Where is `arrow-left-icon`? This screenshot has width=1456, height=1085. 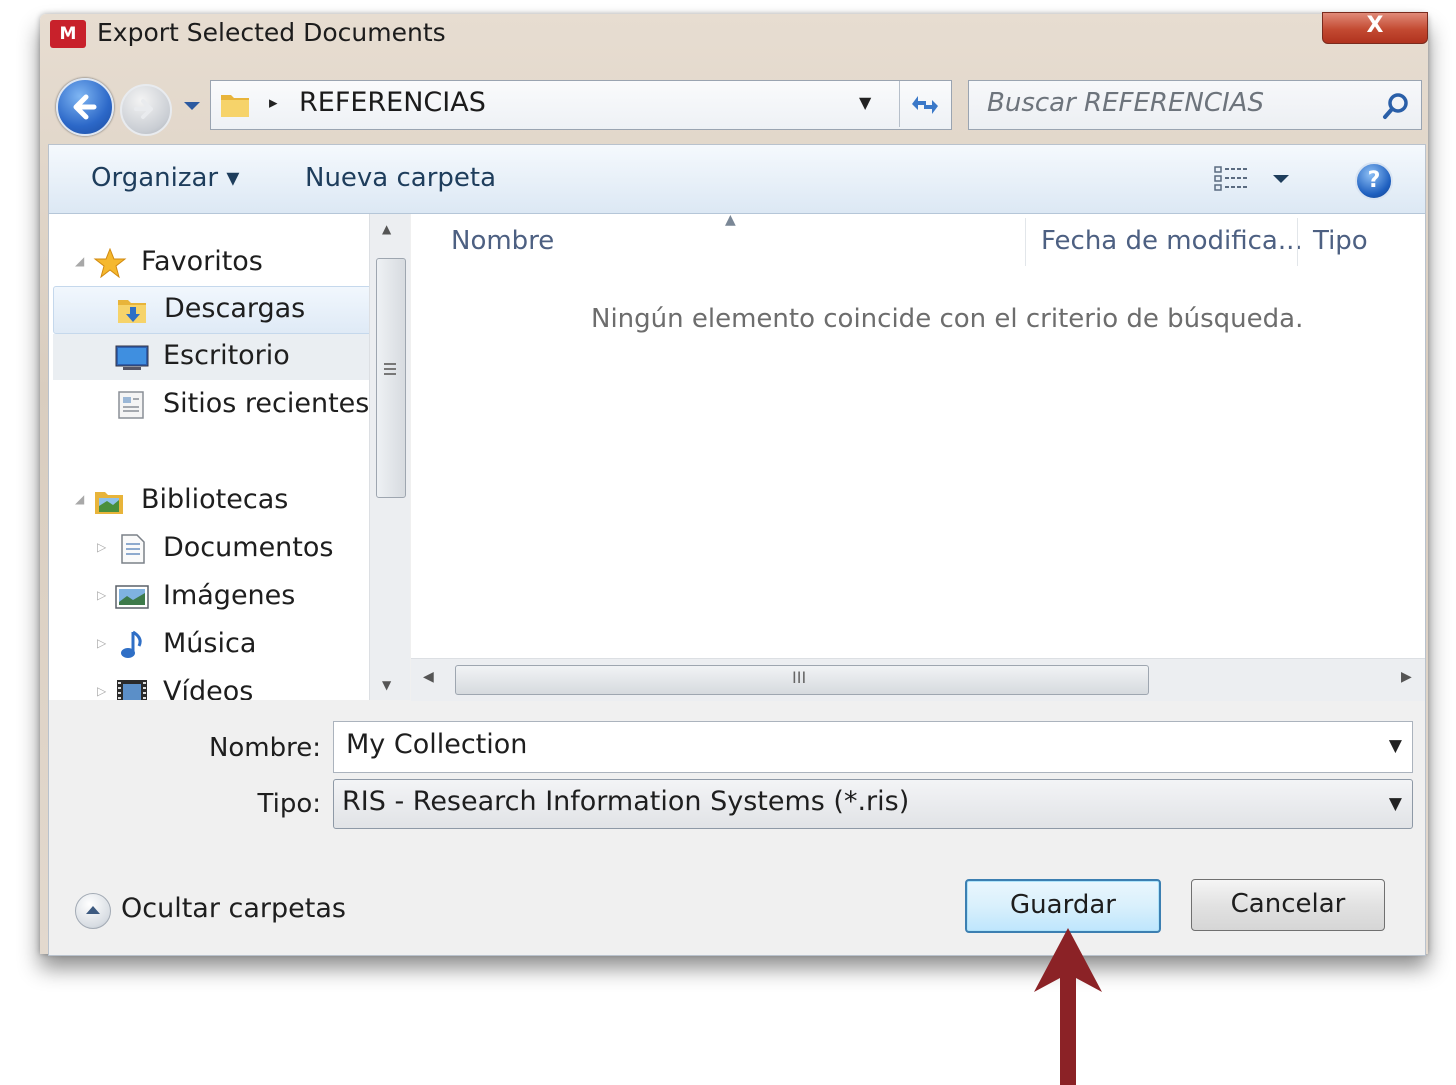
arrow-left-icon is located at coordinates (85, 107).